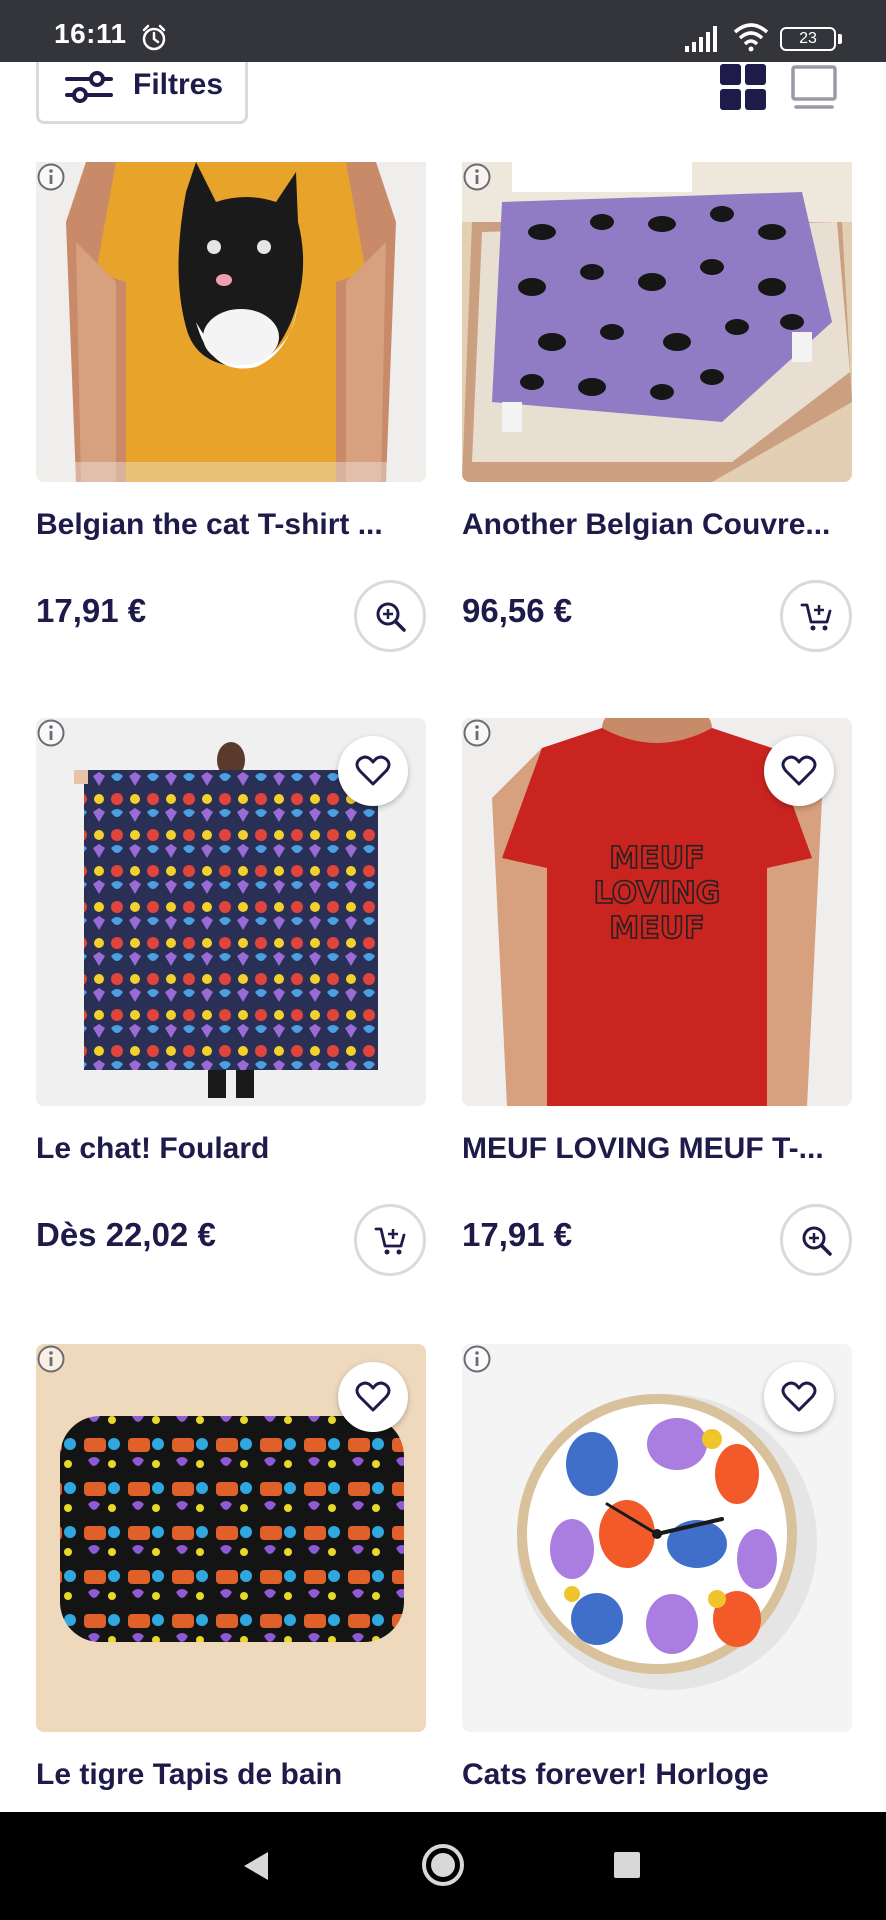 The height and width of the screenshot is (1920, 886). Describe the element at coordinates (840, 39) in the screenshot. I see `battery-cap` at that location.